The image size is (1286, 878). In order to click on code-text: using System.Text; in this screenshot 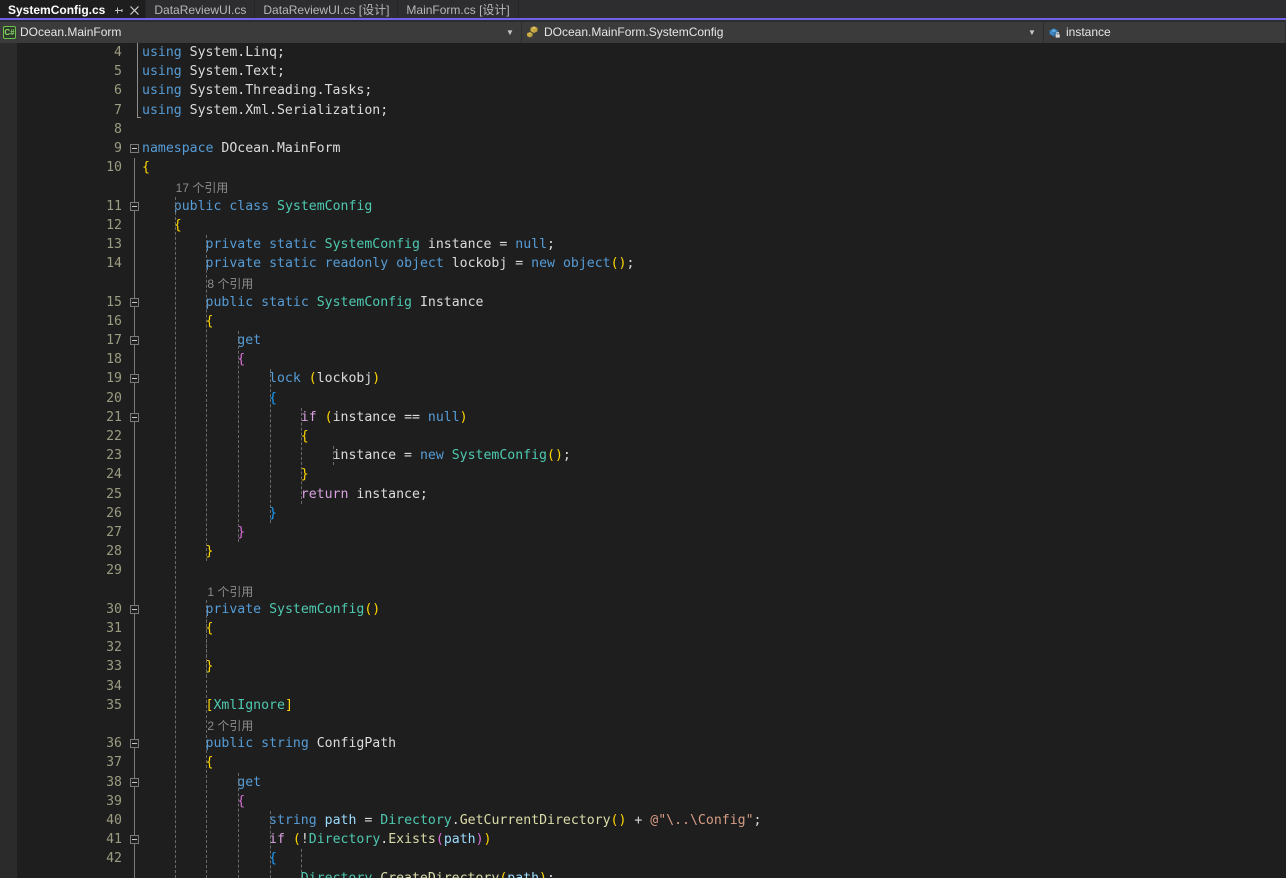, I will do `click(213, 72)`.